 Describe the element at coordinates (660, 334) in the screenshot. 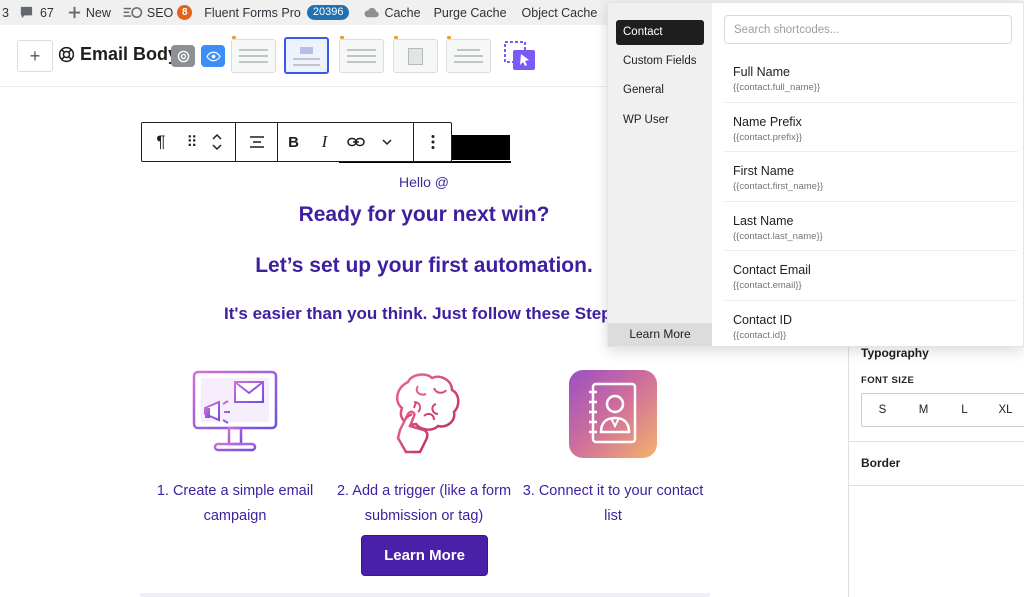

I see `shortcodes-learn-more: Learn More` at that location.